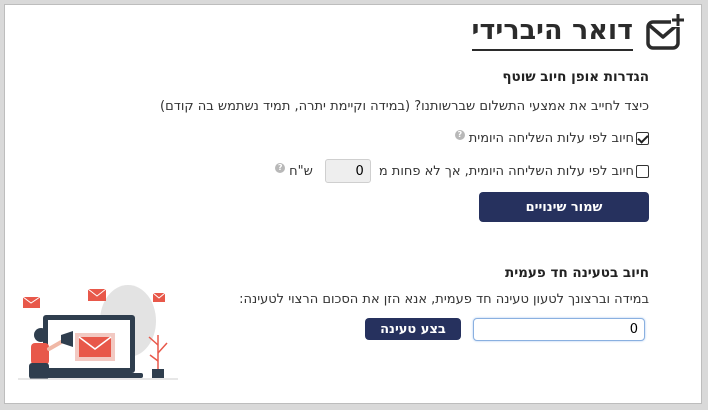 Image resolution: width=708 pixels, height=410 pixels. I want to click on billing-option-daily: חיוב לפי עלות השליחה היומית ?, so click(551, 137).